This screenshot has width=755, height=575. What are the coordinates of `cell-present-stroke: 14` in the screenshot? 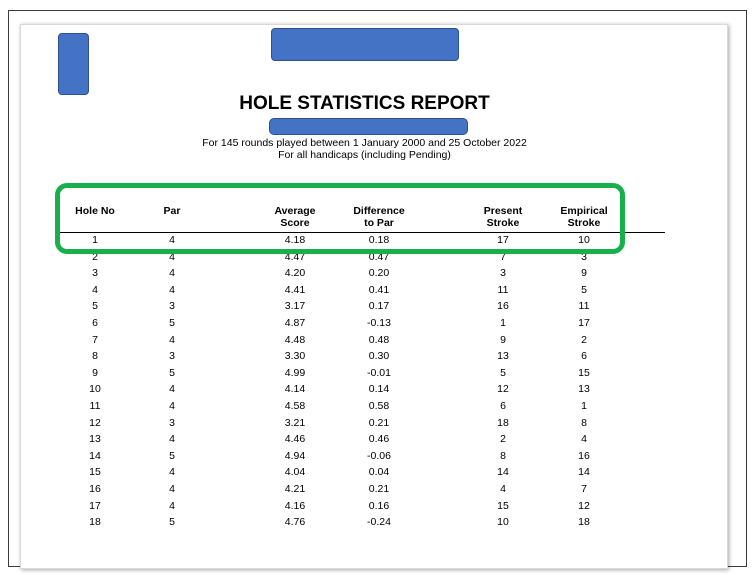 It's located at (503, 472).